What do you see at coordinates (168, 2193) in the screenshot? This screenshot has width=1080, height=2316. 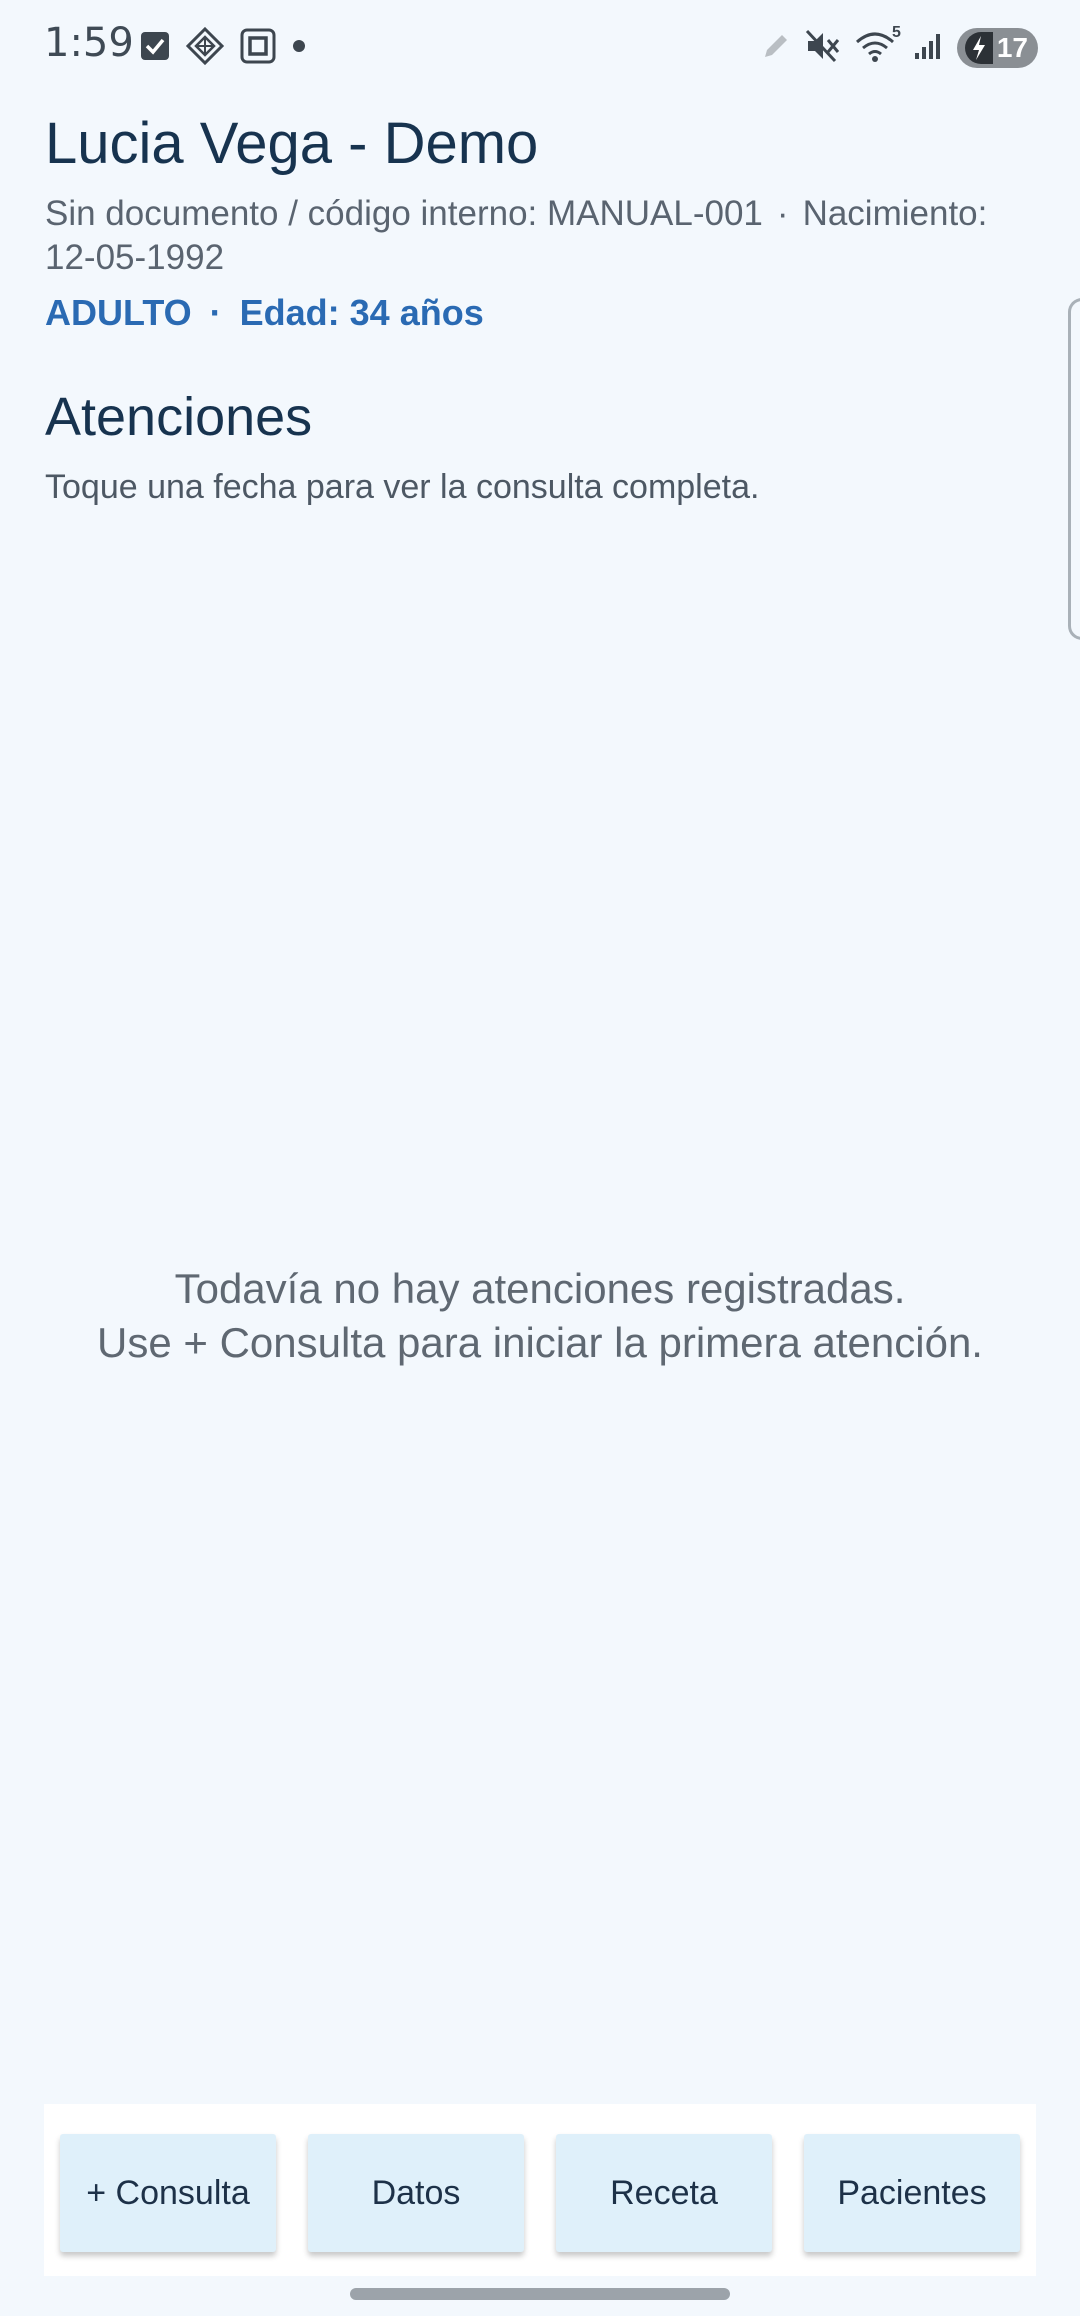 I see `new-consultation-button: + Consulta` at bounding box center [168, 2193].